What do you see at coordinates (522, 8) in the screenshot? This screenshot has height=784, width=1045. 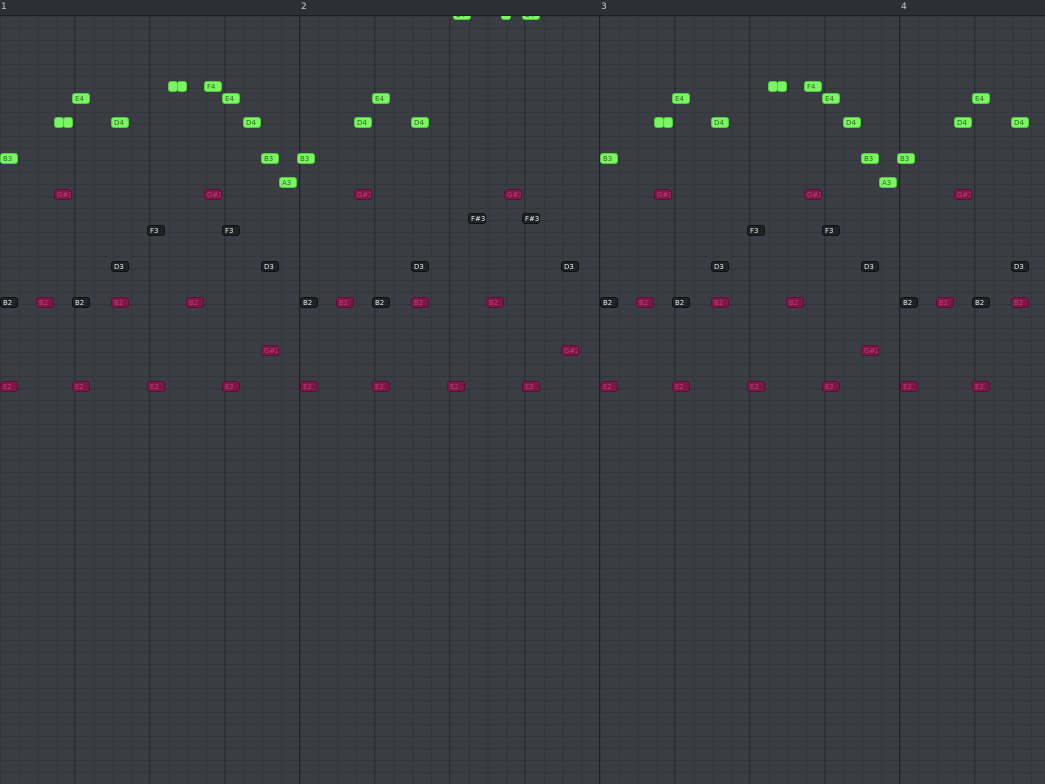 I see `timeline-ruler: 1 2 3 4` at bounding box center [522, 8].